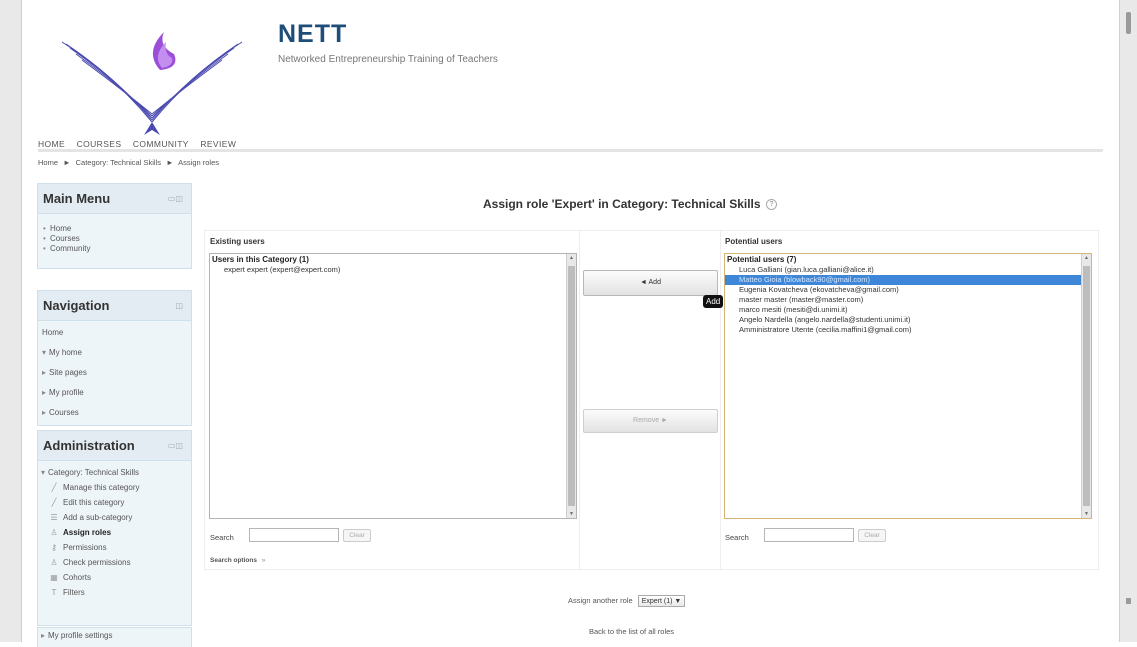 This screenshot has width=1137, height=647. Describe the element at coordinates (114, 577) in the screenshot. I see `admin-item-cohorts: ▦ Cohorts` at that location.